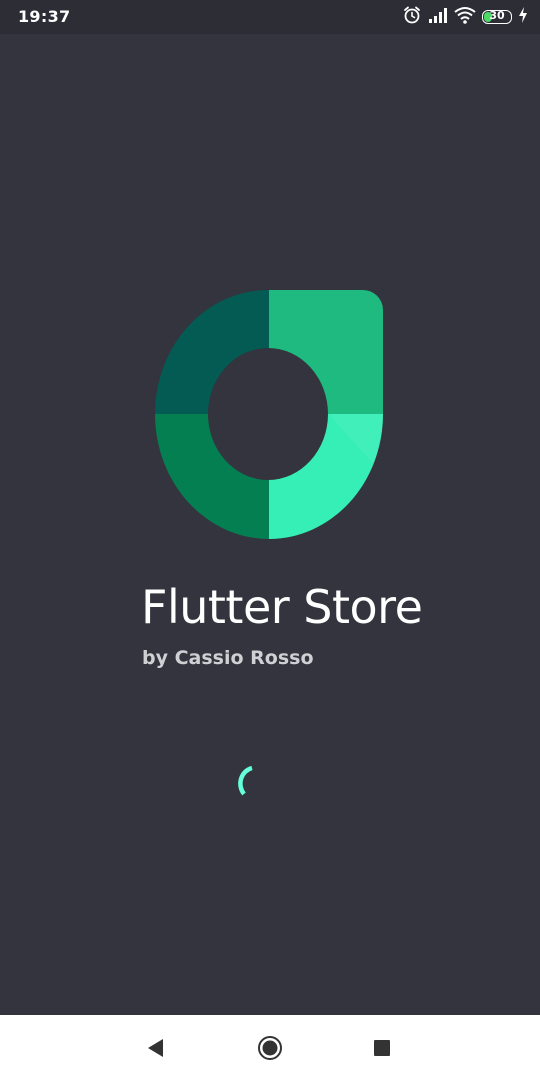  I want to click on home-button, so click(270, 1048).